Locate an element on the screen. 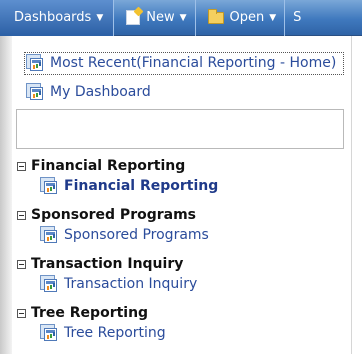 Image resolution: width=362 pixels, height=354 pixels. overflow-label: S is located at coordinates (297, 17).